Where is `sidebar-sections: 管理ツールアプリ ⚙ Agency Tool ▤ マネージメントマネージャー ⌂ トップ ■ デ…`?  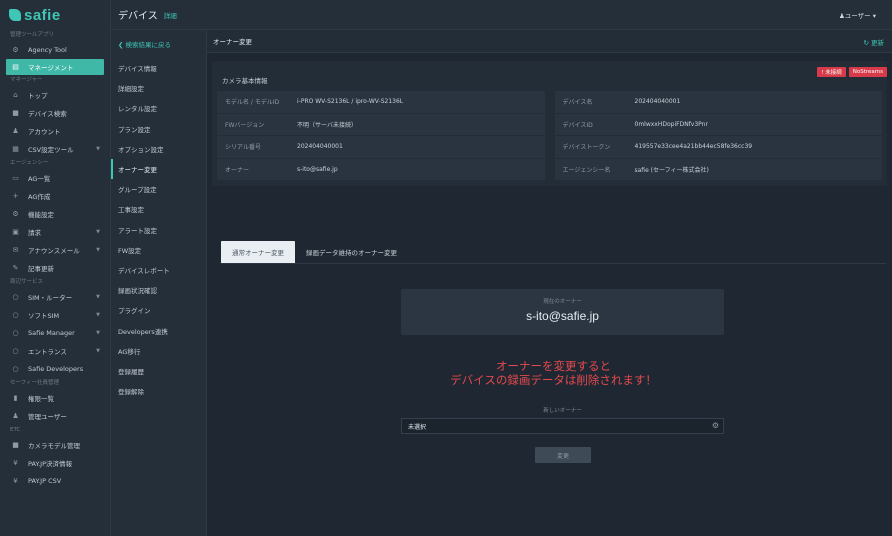
sidebar-sections: 管理ツールアプリ ⚙ Agency Tool ▤ マネージメントマネージャー ⌂ トップ ■ デ… is located at coordinates (55, 260).